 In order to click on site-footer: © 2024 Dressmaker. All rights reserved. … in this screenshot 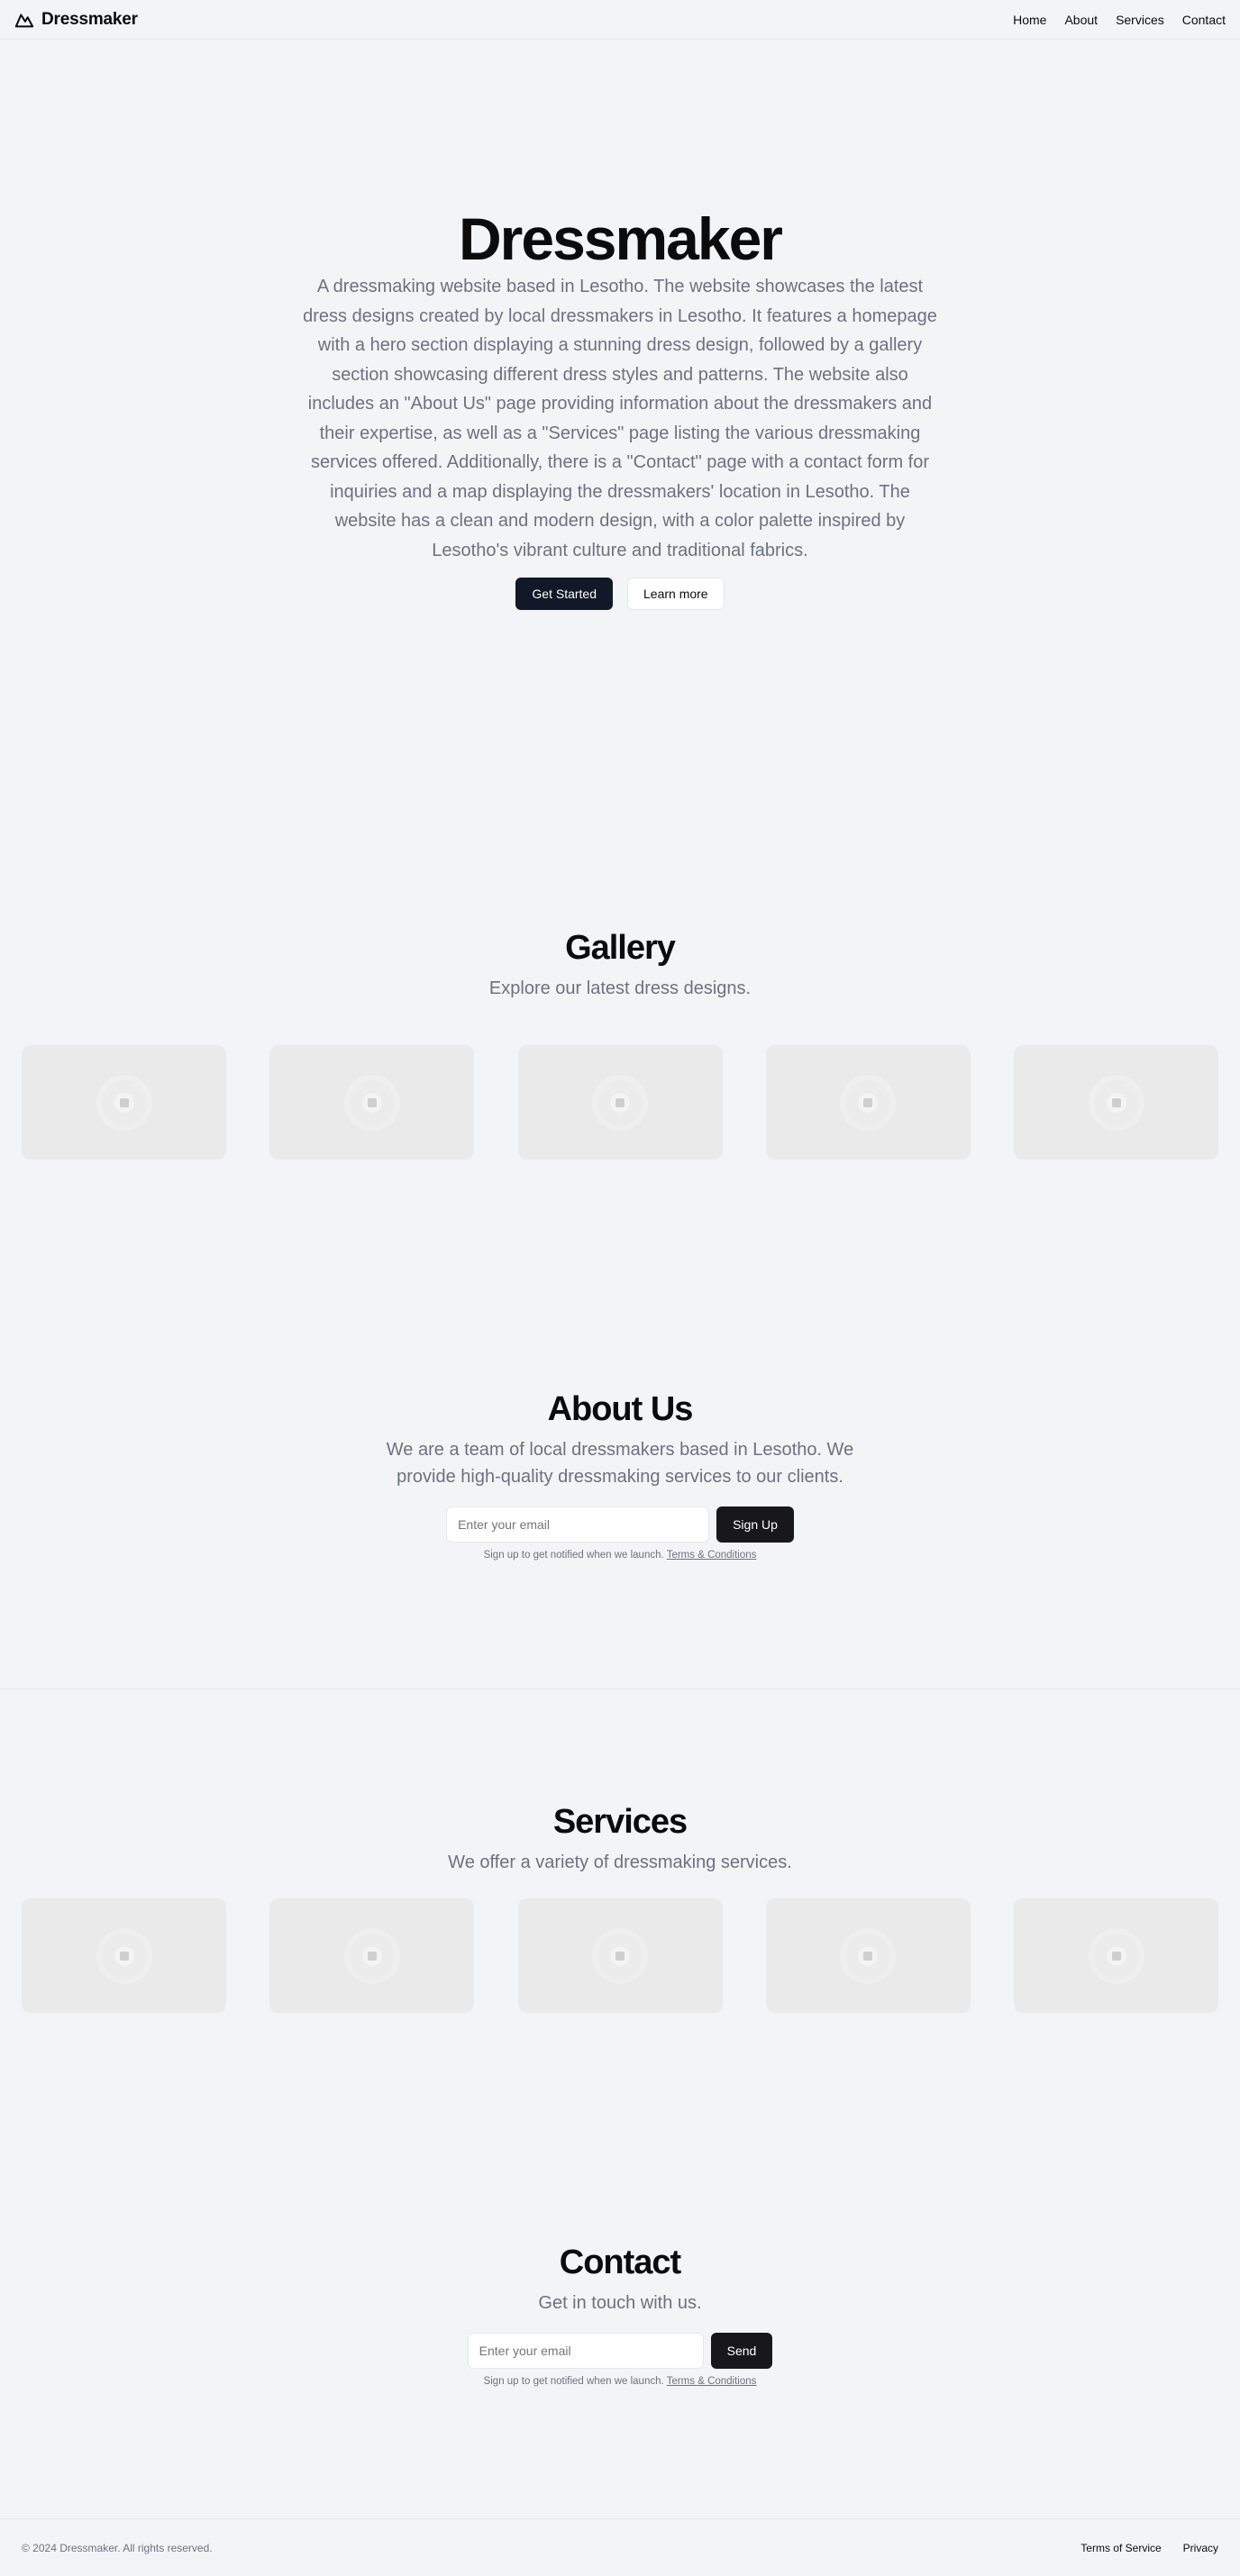, I will do `click(620, 2547)`.